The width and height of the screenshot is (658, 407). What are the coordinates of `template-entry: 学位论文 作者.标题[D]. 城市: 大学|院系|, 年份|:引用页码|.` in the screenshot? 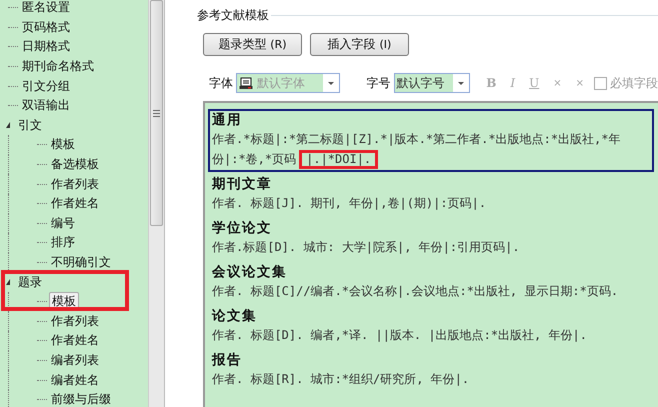 It's located at (431, 238).